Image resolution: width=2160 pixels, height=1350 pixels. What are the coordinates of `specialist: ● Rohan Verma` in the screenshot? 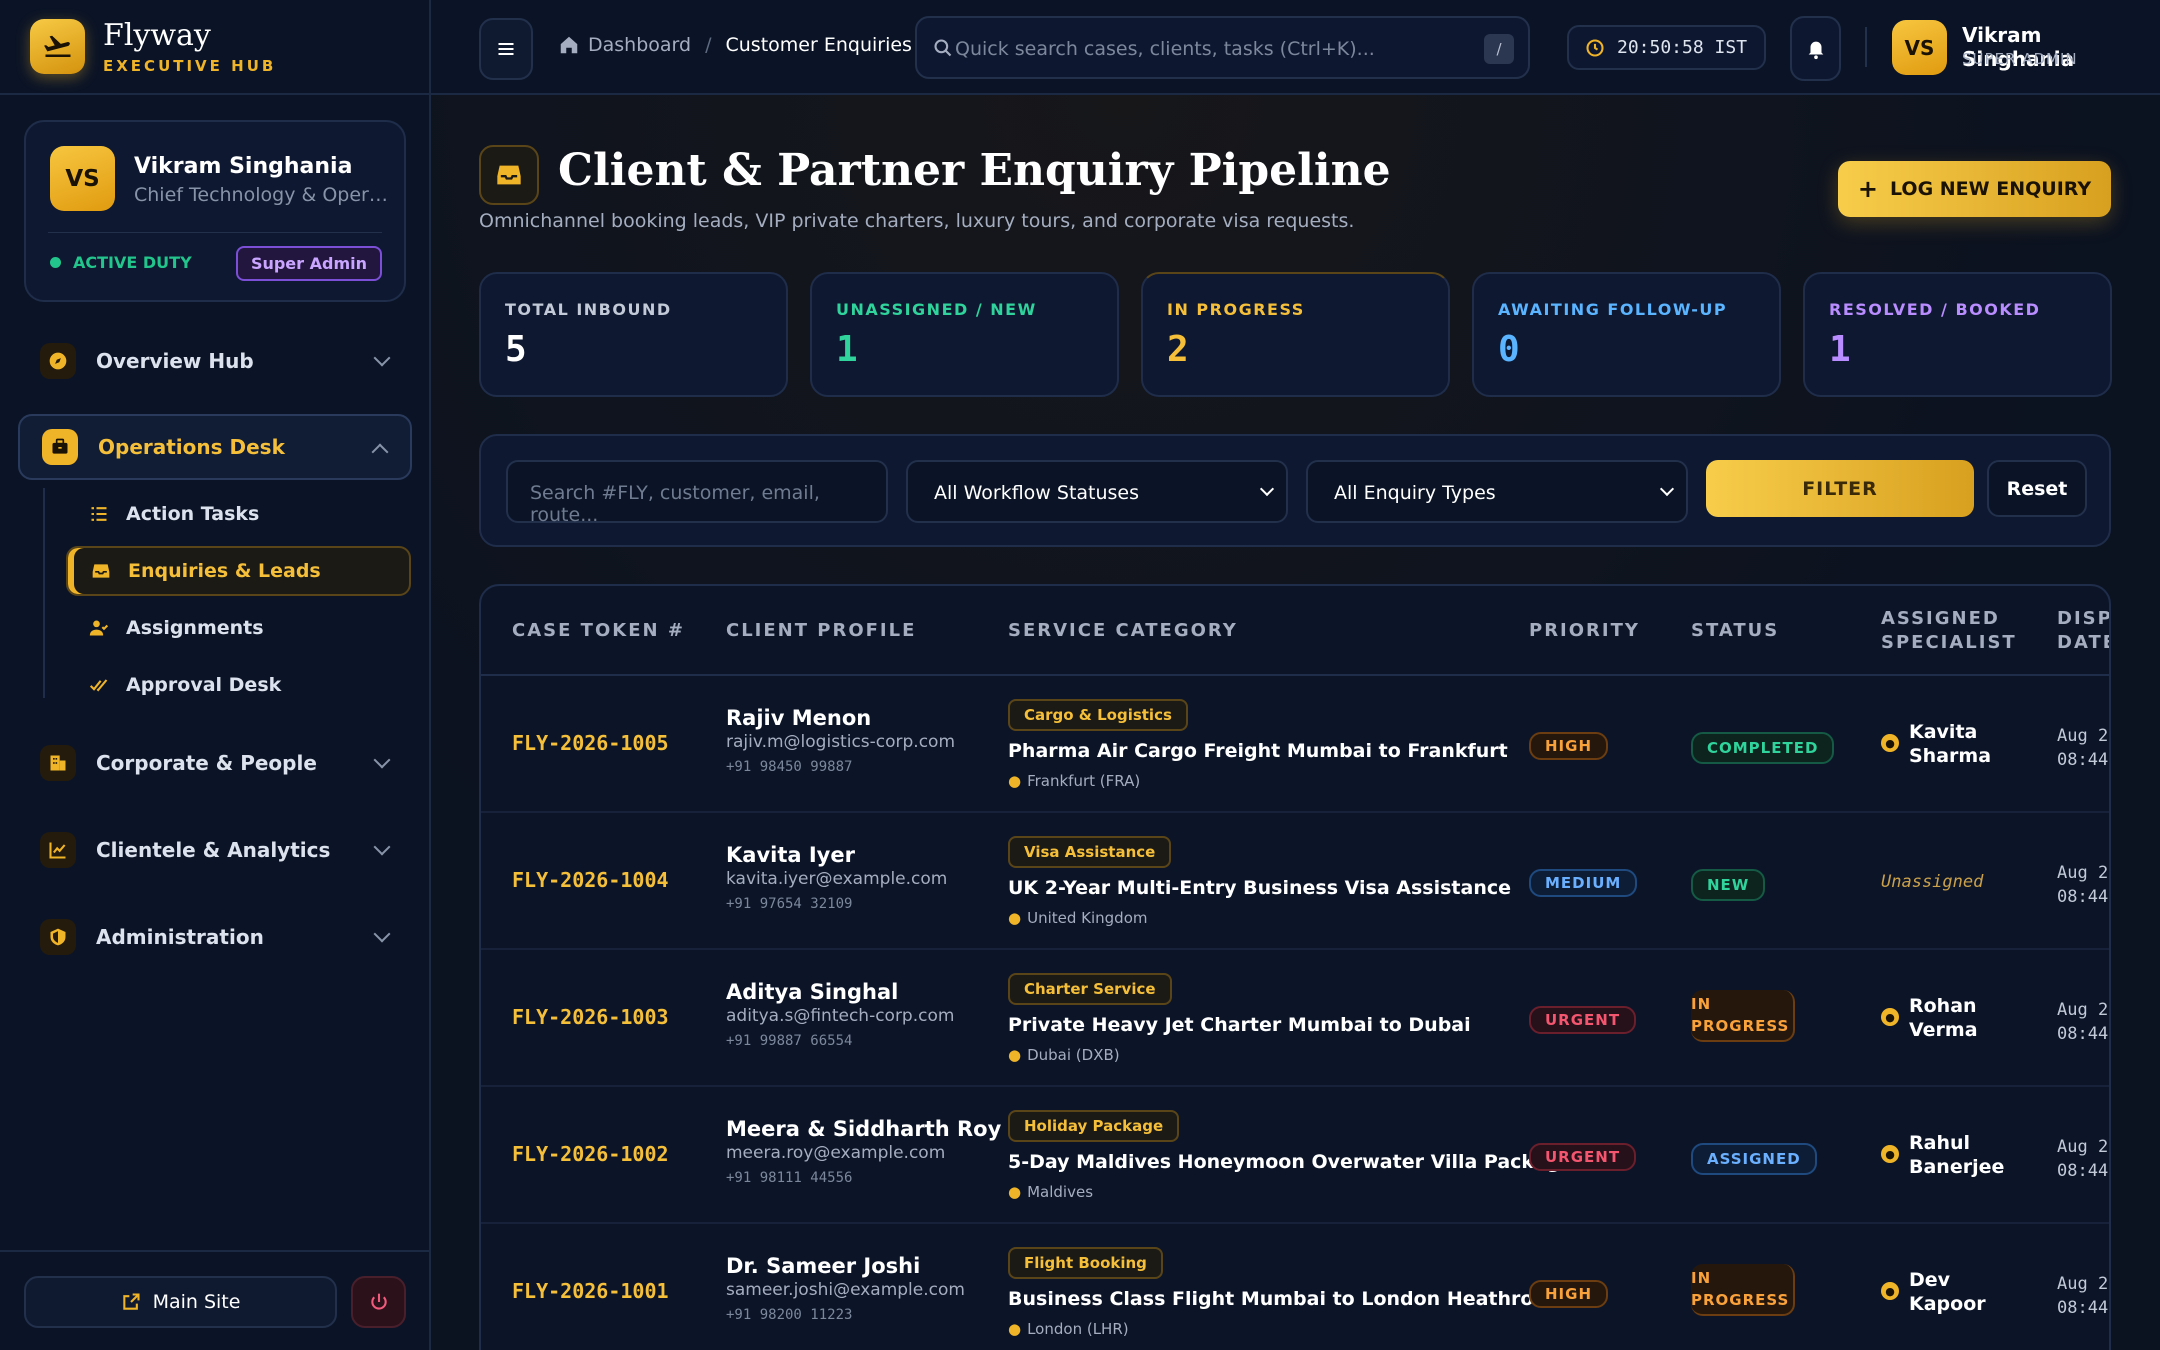 It's located at (1940, 1018).